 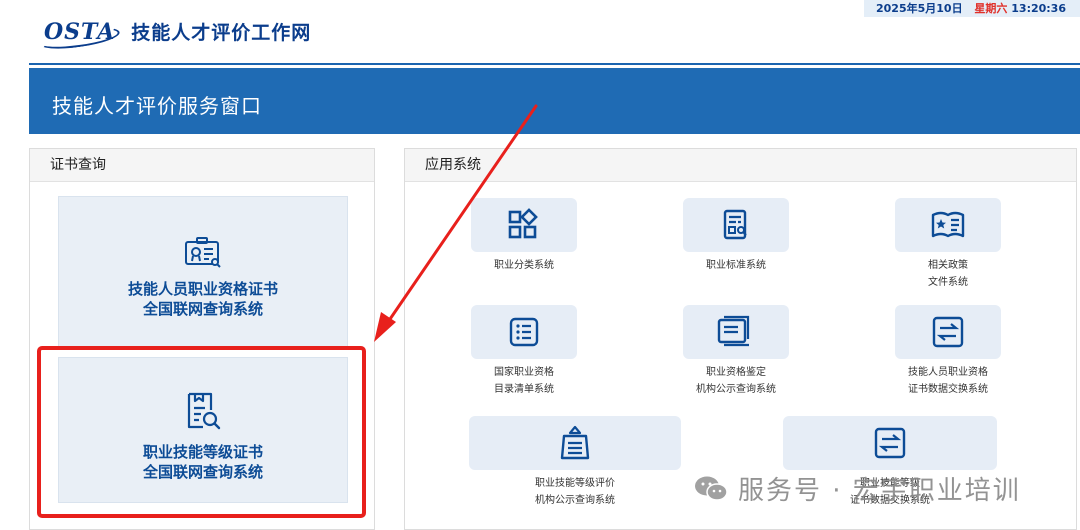 I want to click on watermark-text: 服务号 · 宏宇职业培训, so click(x=879, y=491).